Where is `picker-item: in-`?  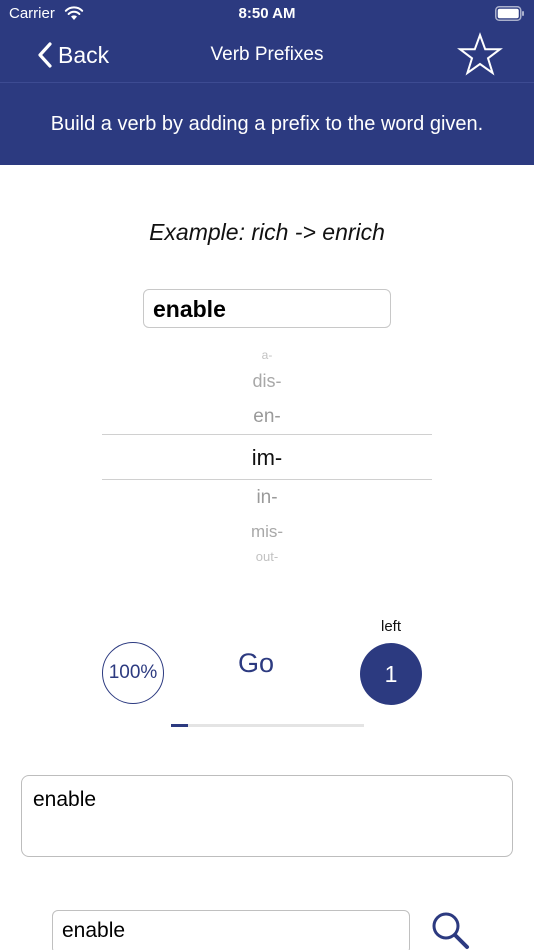
picker-item: in- is located at coordinates (267, 498).